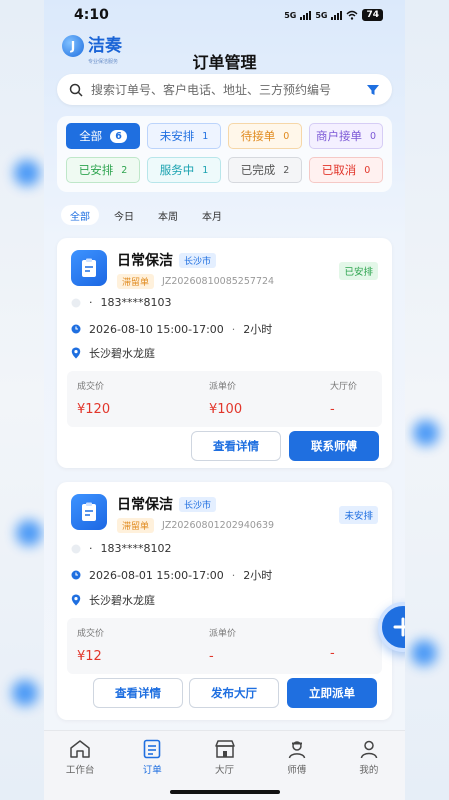 The width and height of the screenshot is (449, 800). What do you see at coordinates (152, 749) in the screenshot?
I see `order-list-icon` at bounding box center [152, 749].